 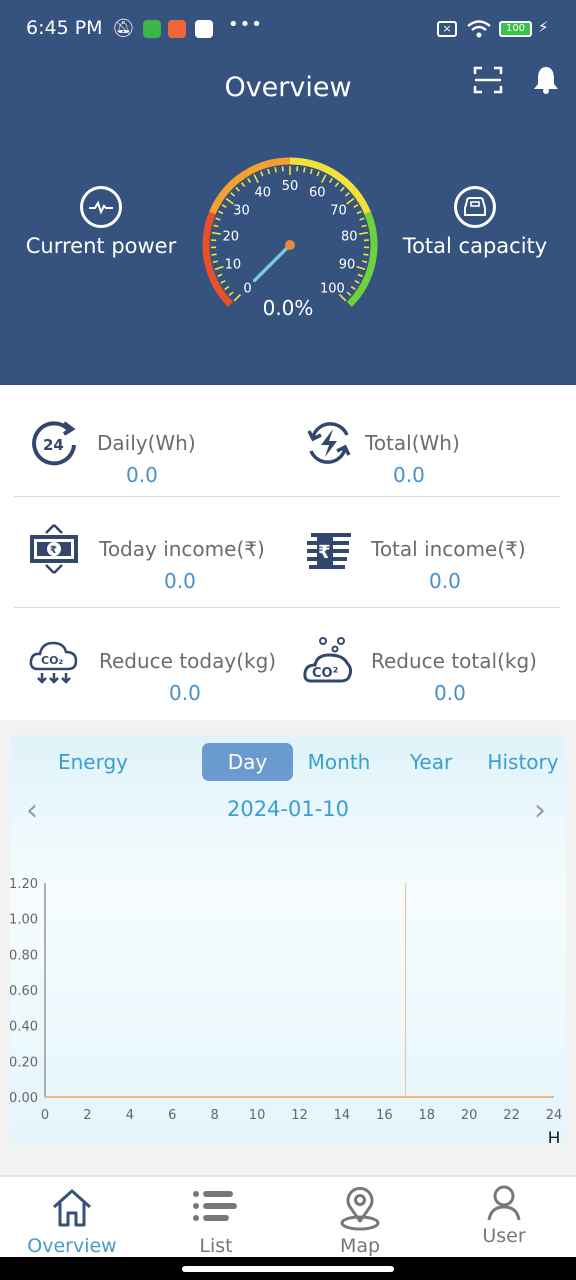 I want to click on selected-date: 2024-01-10, so click(x=288, y=809).